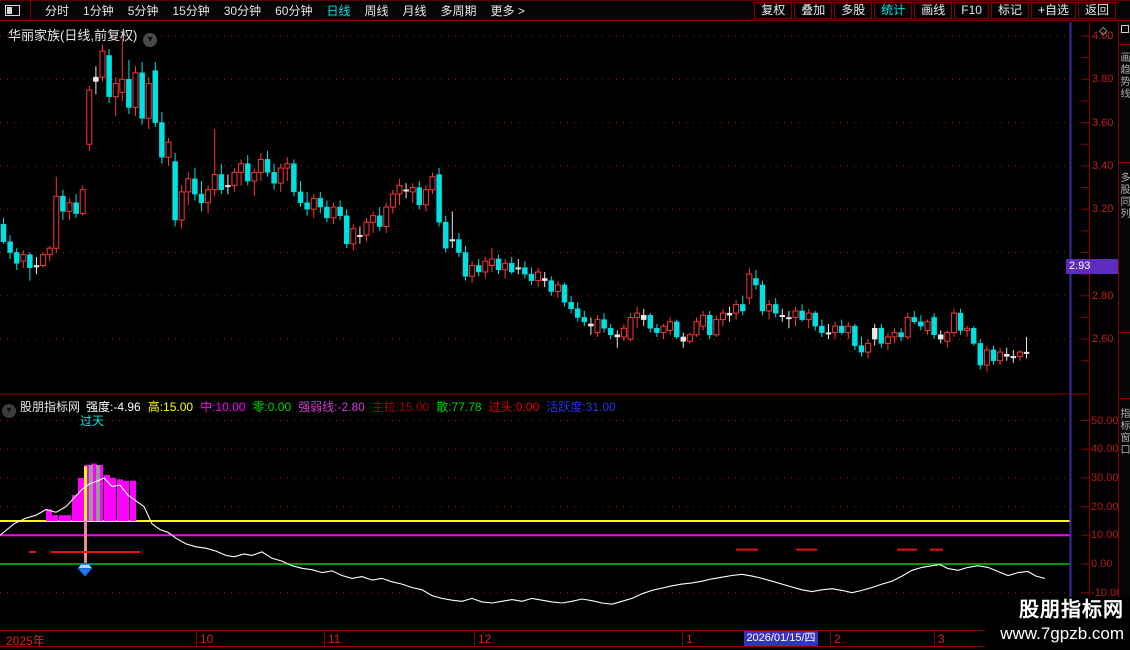 This screenshot has width=1130, height=650. I want to click on watermark: 股朋指标网 www.7gpzb.com, so click(1057, 623).